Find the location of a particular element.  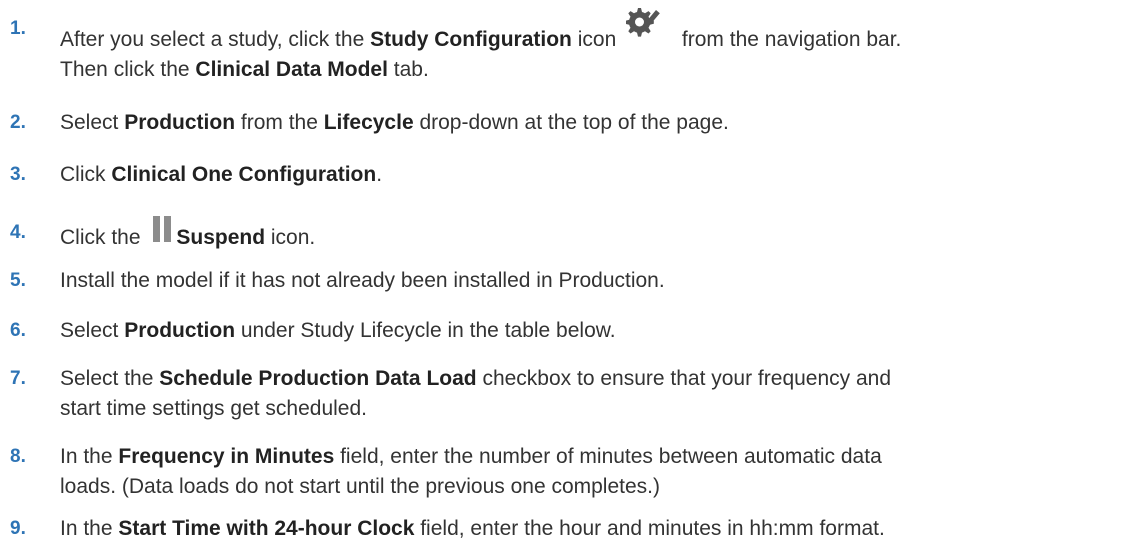

ui-term: Frequency in Minutes is located at coordinates (226, 456).